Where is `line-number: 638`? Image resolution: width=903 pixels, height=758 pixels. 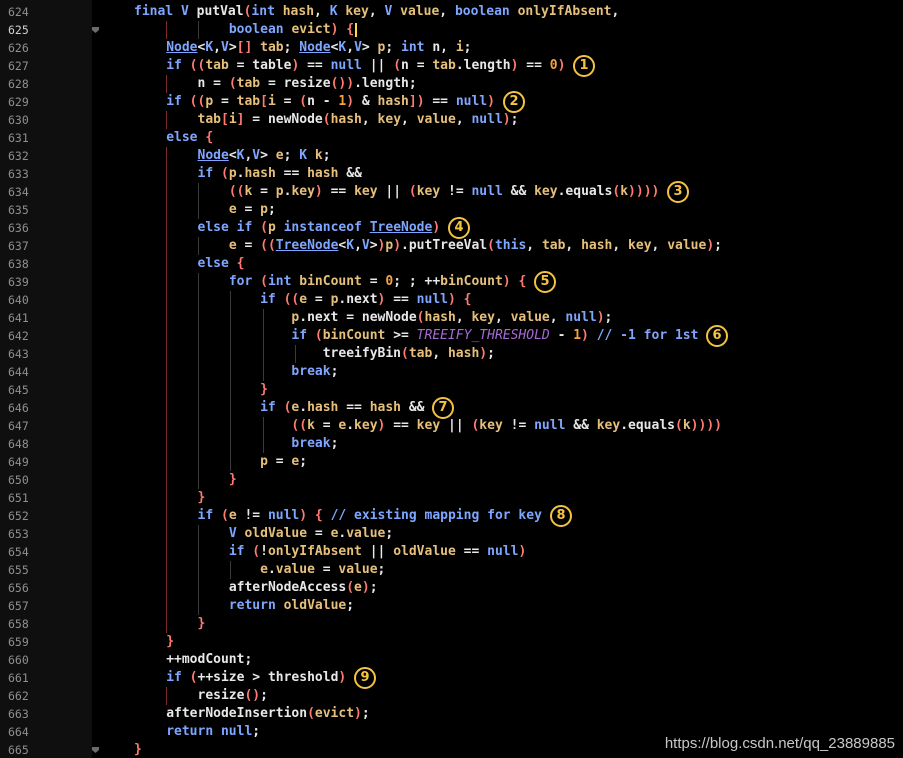 line-number: 638 is located at coordinates (18, 264).